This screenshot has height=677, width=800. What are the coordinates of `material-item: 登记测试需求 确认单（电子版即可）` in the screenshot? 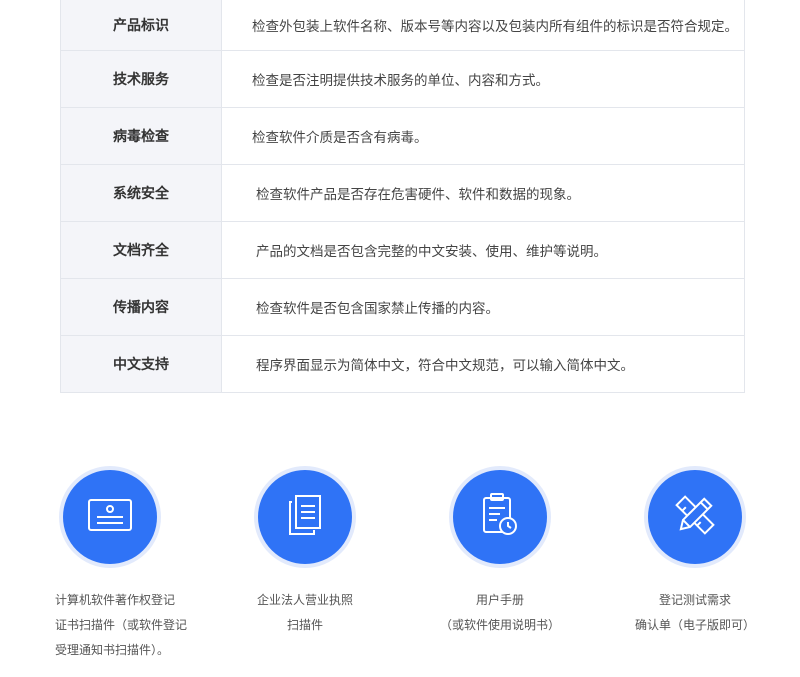 It's located at (695, 553).